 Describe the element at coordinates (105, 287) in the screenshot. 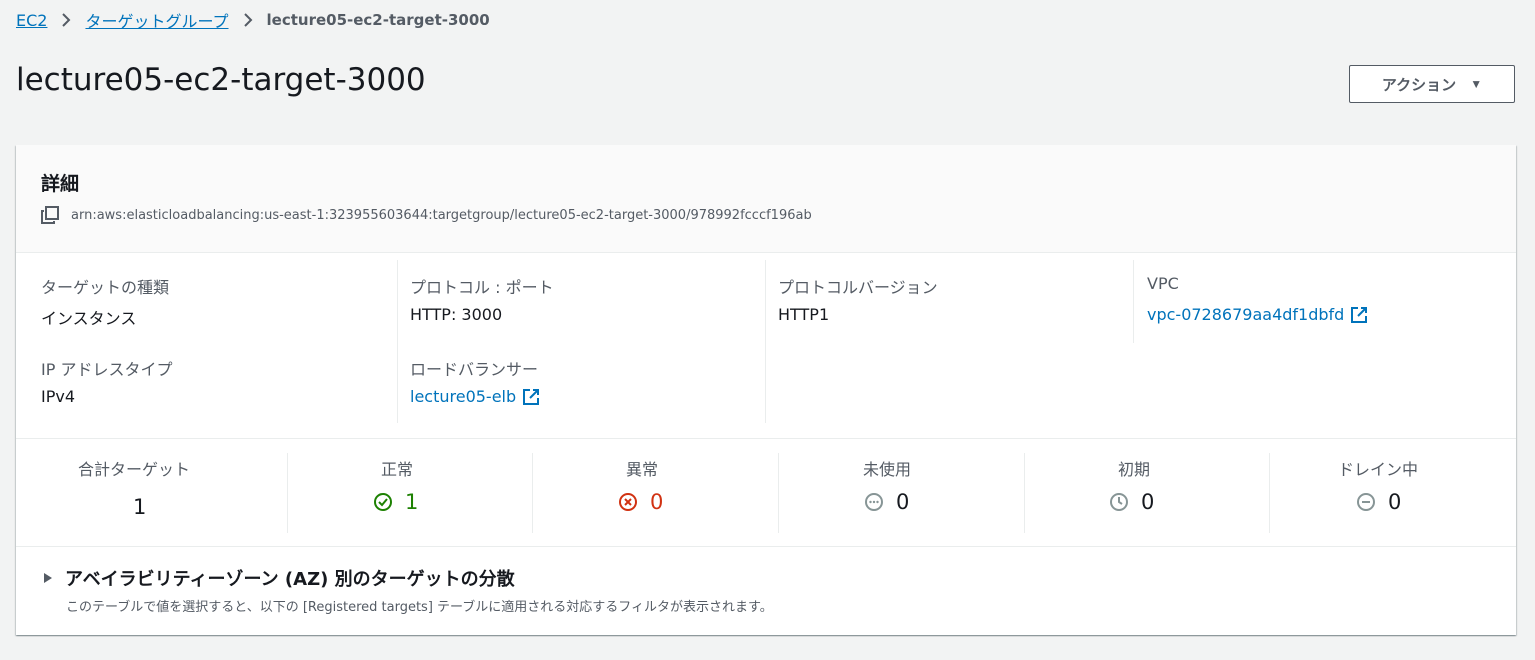

I see `target-type-label: ターゲットの種類` at that location.